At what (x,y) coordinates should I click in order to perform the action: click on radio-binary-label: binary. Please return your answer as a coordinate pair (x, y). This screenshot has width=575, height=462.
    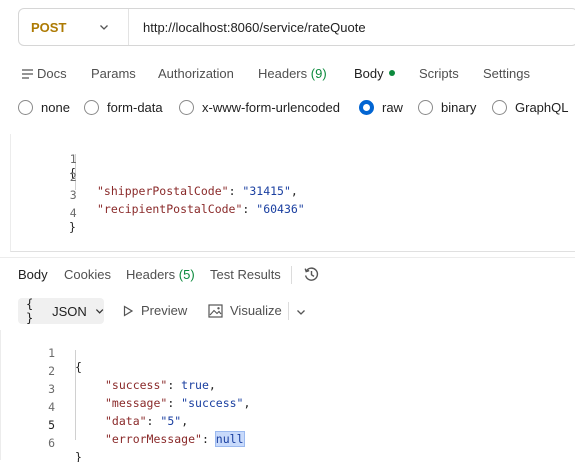
    Looking at the image, I should click on (459, 107).